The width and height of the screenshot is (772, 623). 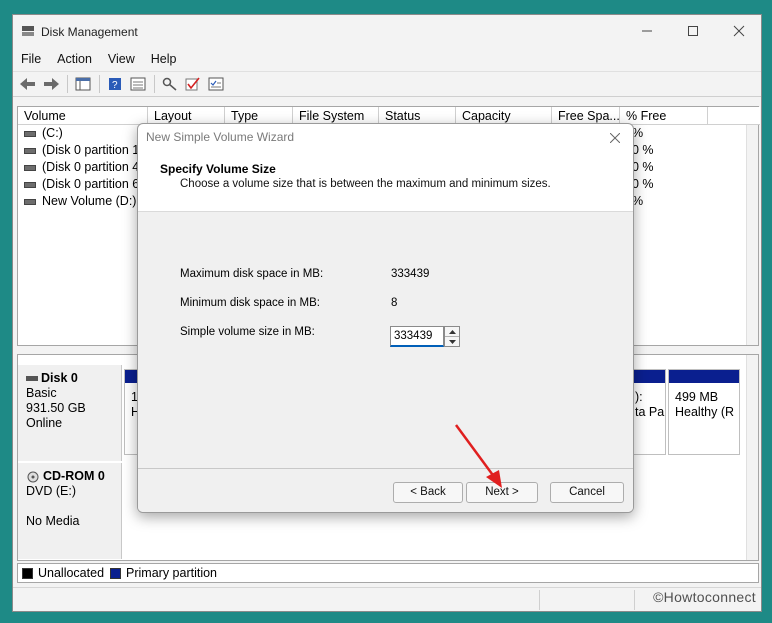 I want to click on partition-text: 499 MB Healthy (R, so click(x=705, y=404).